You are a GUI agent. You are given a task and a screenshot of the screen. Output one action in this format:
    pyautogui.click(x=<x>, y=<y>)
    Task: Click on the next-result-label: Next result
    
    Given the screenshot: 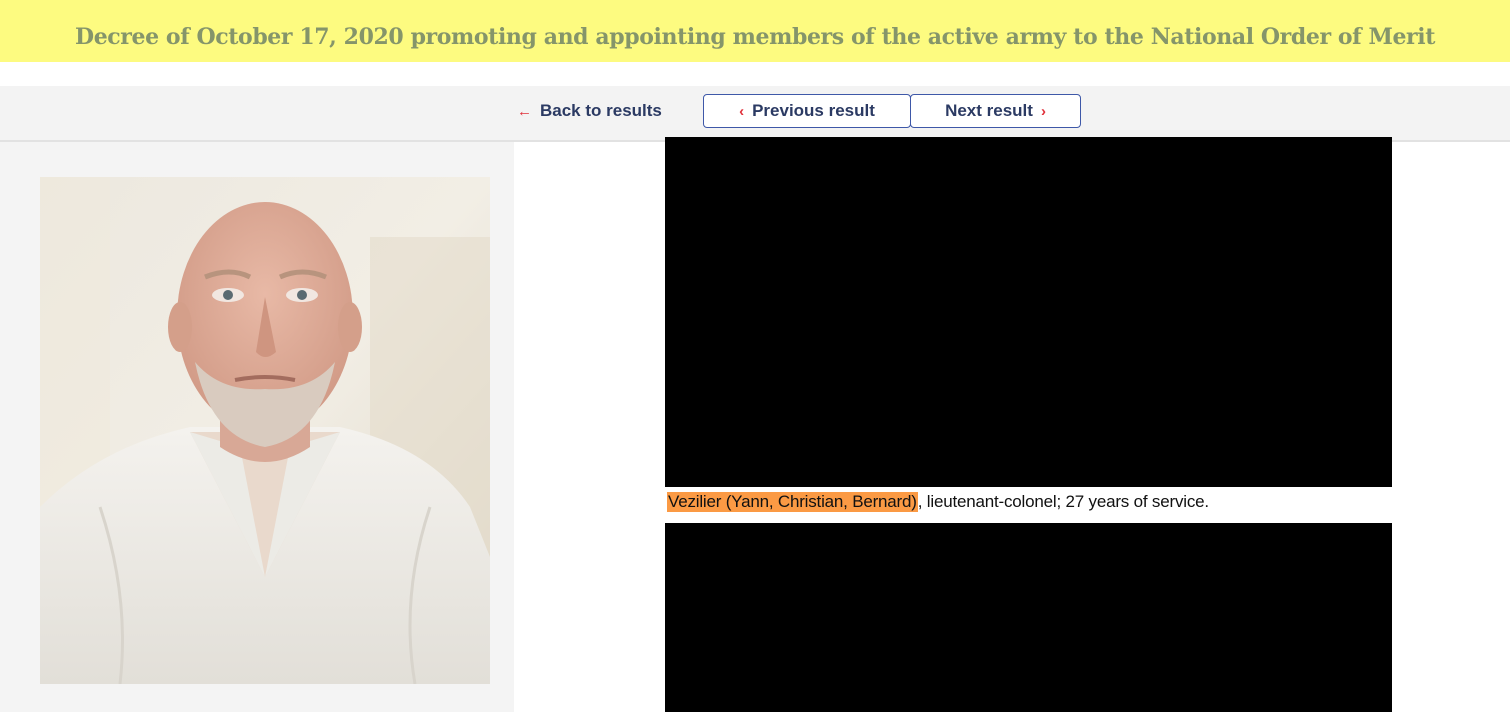 What is the action you would take?
    pyautogui.click(x=989, y=110)
    